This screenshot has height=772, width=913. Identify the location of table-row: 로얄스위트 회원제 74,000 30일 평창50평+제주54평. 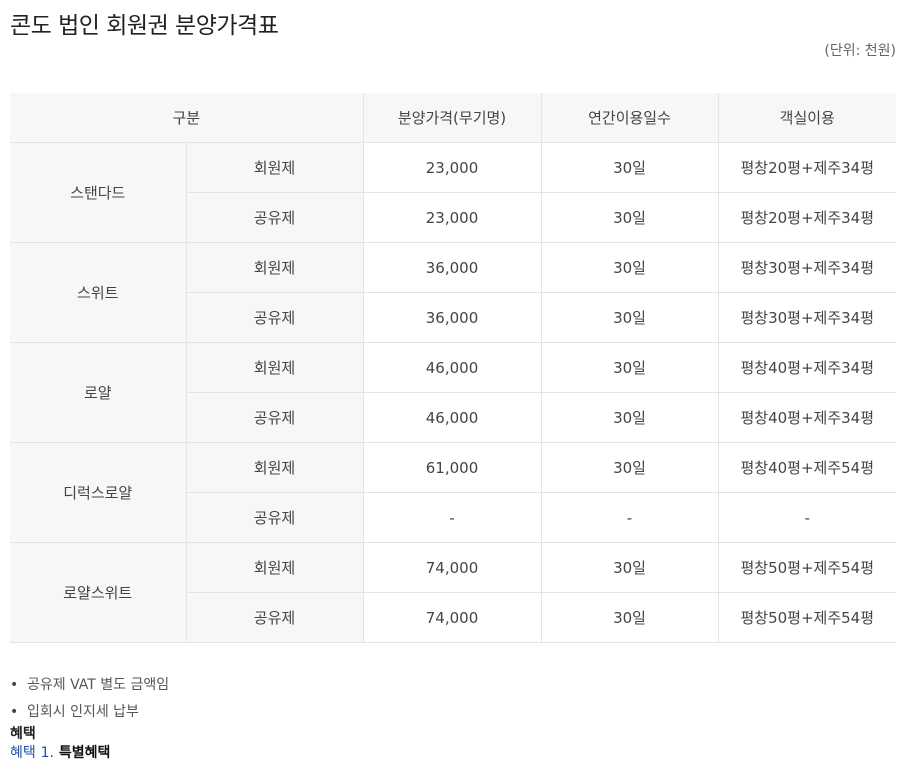
(453, 592).